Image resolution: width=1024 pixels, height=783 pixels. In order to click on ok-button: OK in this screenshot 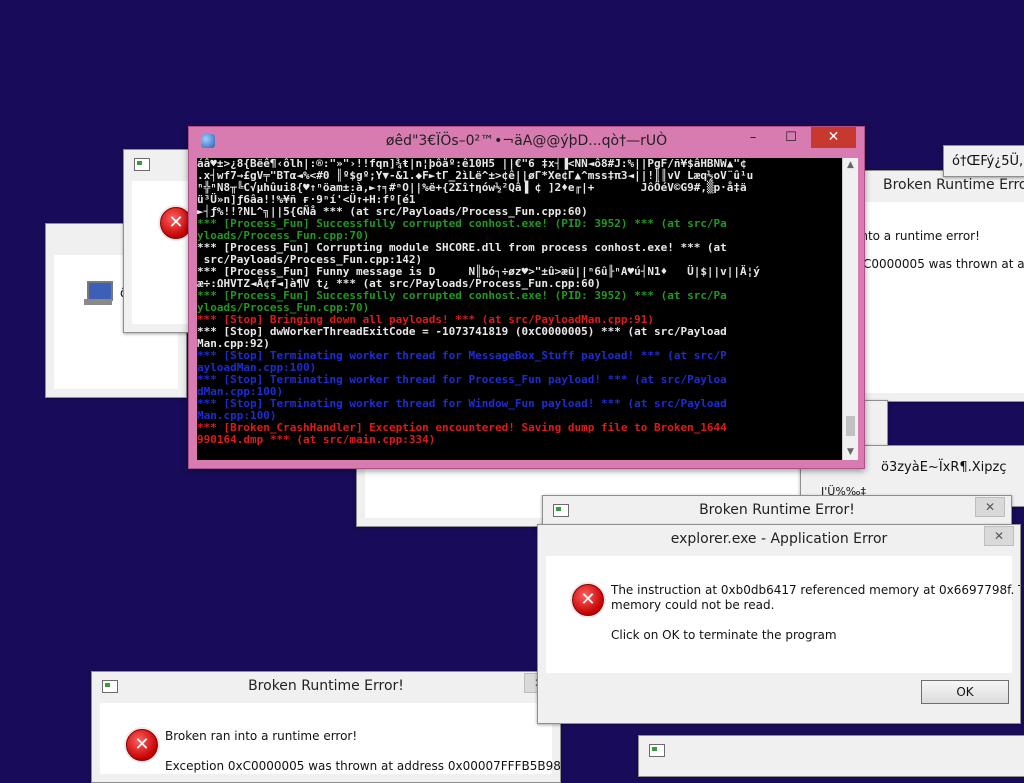, I will do `click(965, 692)`.